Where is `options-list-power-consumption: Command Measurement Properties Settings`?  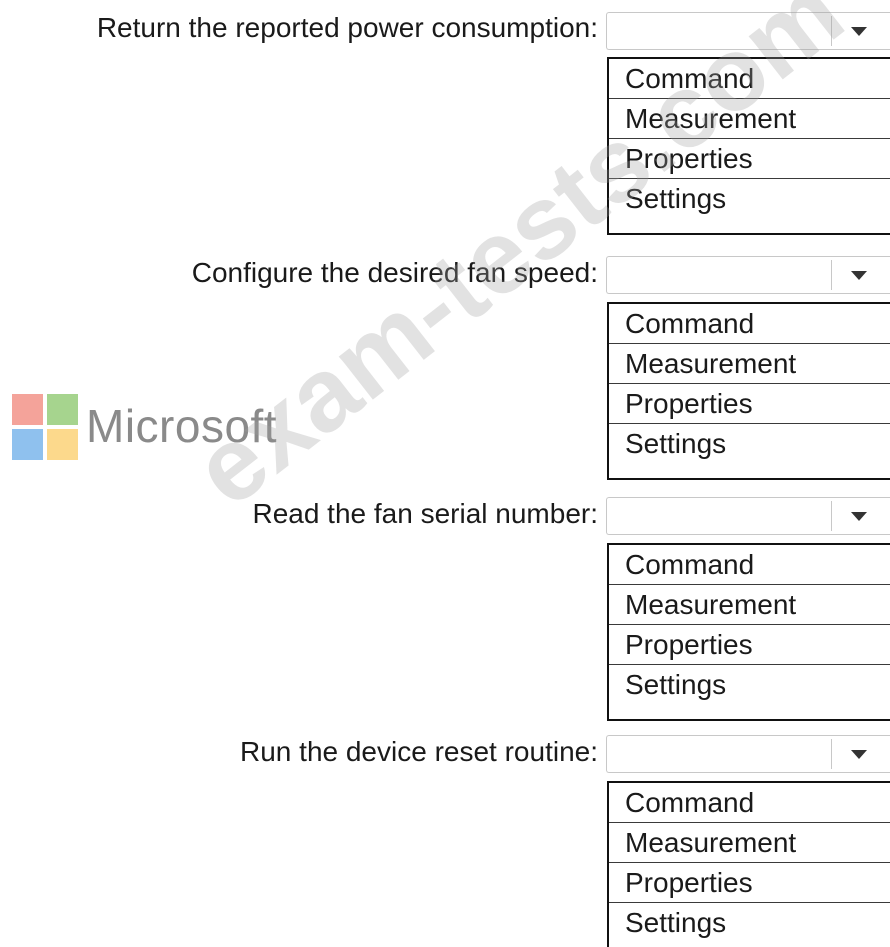 options-list-power-consumption: Command Measurement Properties Settings is located at coordinates (748, 146).